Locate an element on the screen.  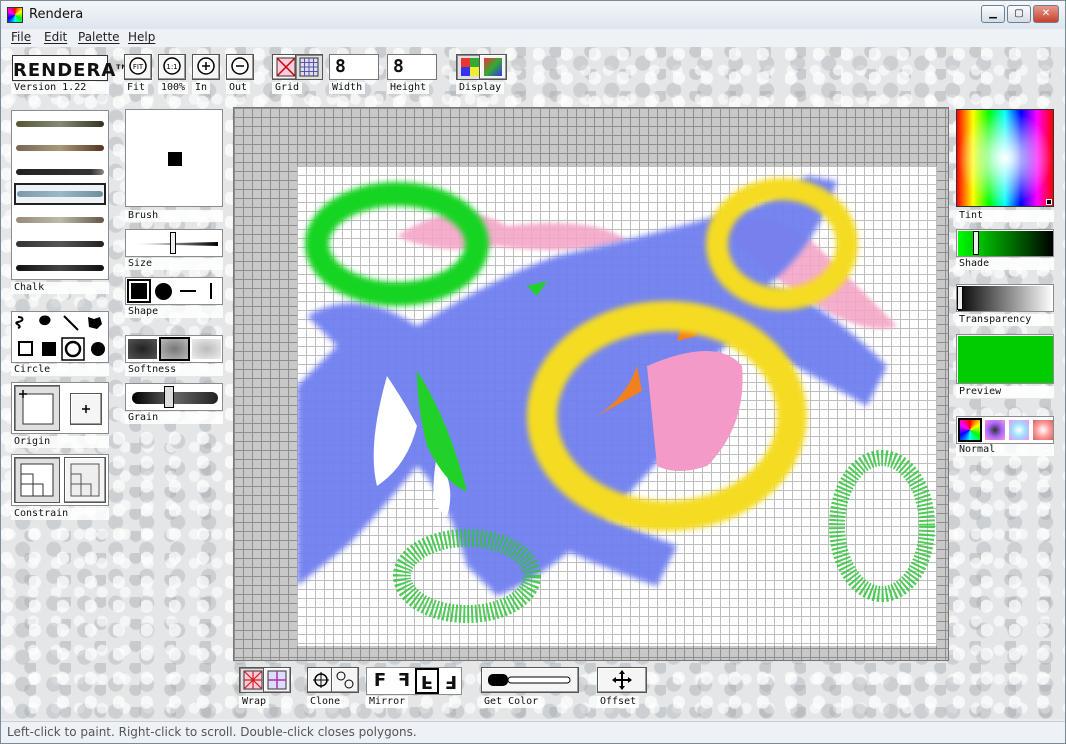
menu-help: Help is located at coordinates (141, 37).